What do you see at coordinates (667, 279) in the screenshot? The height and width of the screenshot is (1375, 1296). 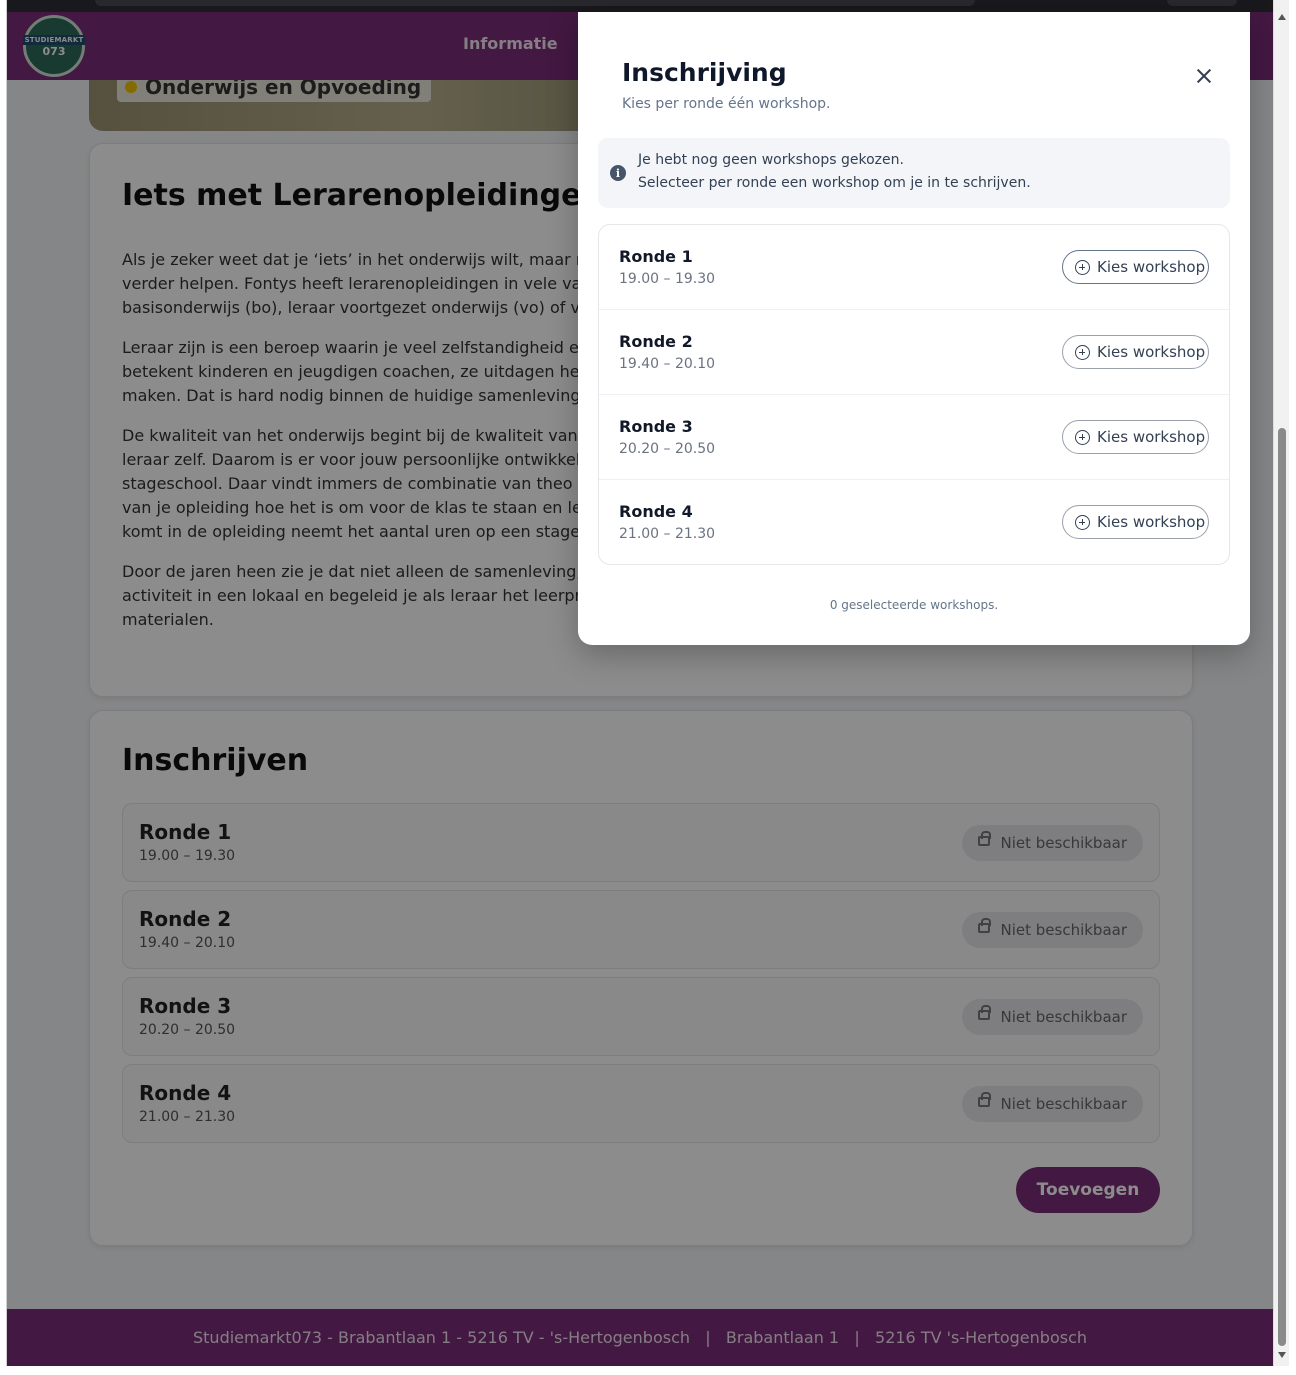 I see `round-time: 19.00 – 19.30` at bounding box center [667, 279].